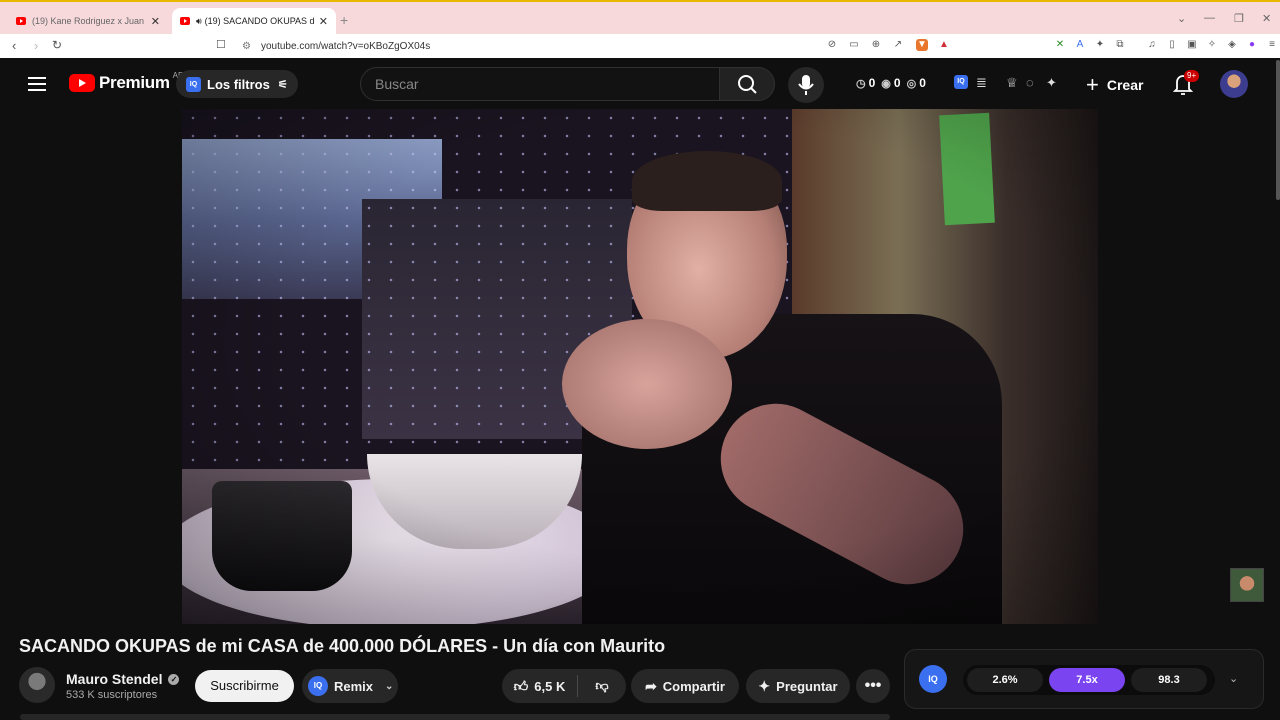 This screenshot has width=1280, height=720. What do you see at coordinates (944, 45) in the screenshot?
I see `rewards-icon: ▲` at bounding box center [944, 45].